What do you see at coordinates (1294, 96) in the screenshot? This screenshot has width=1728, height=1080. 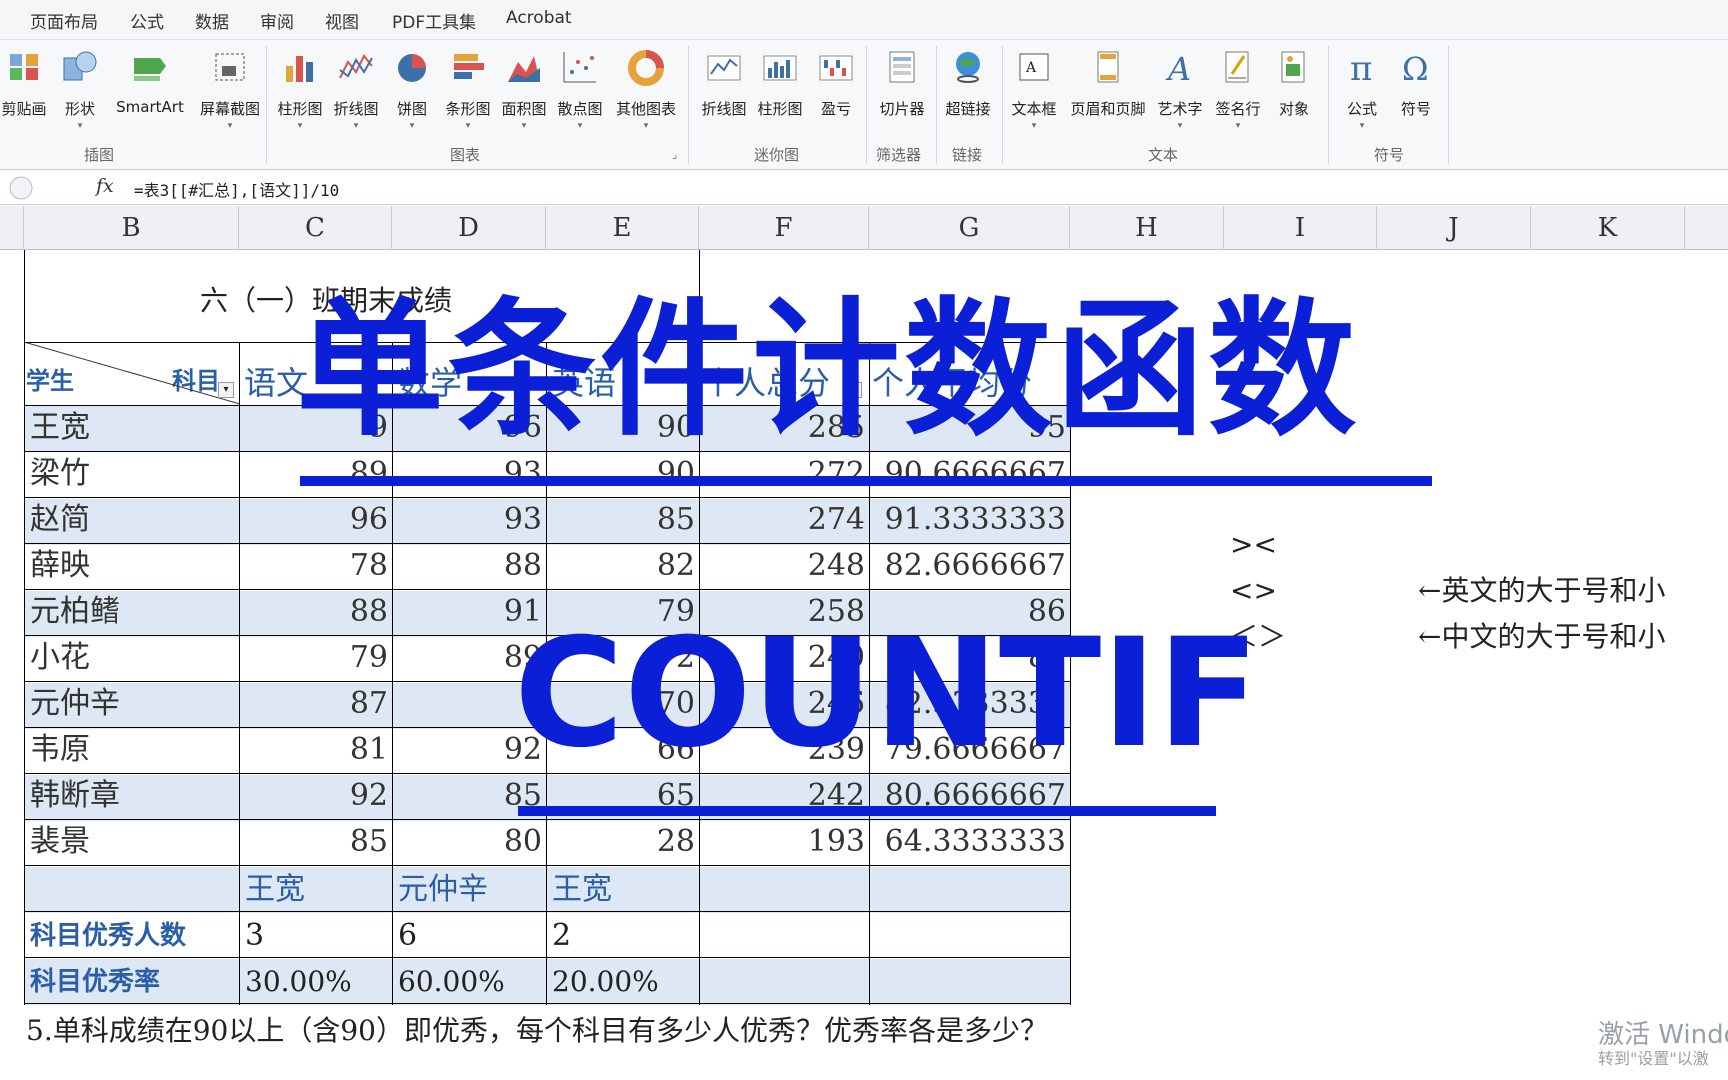 I see `object-button: 对象` at bounding box center [1294, 96].